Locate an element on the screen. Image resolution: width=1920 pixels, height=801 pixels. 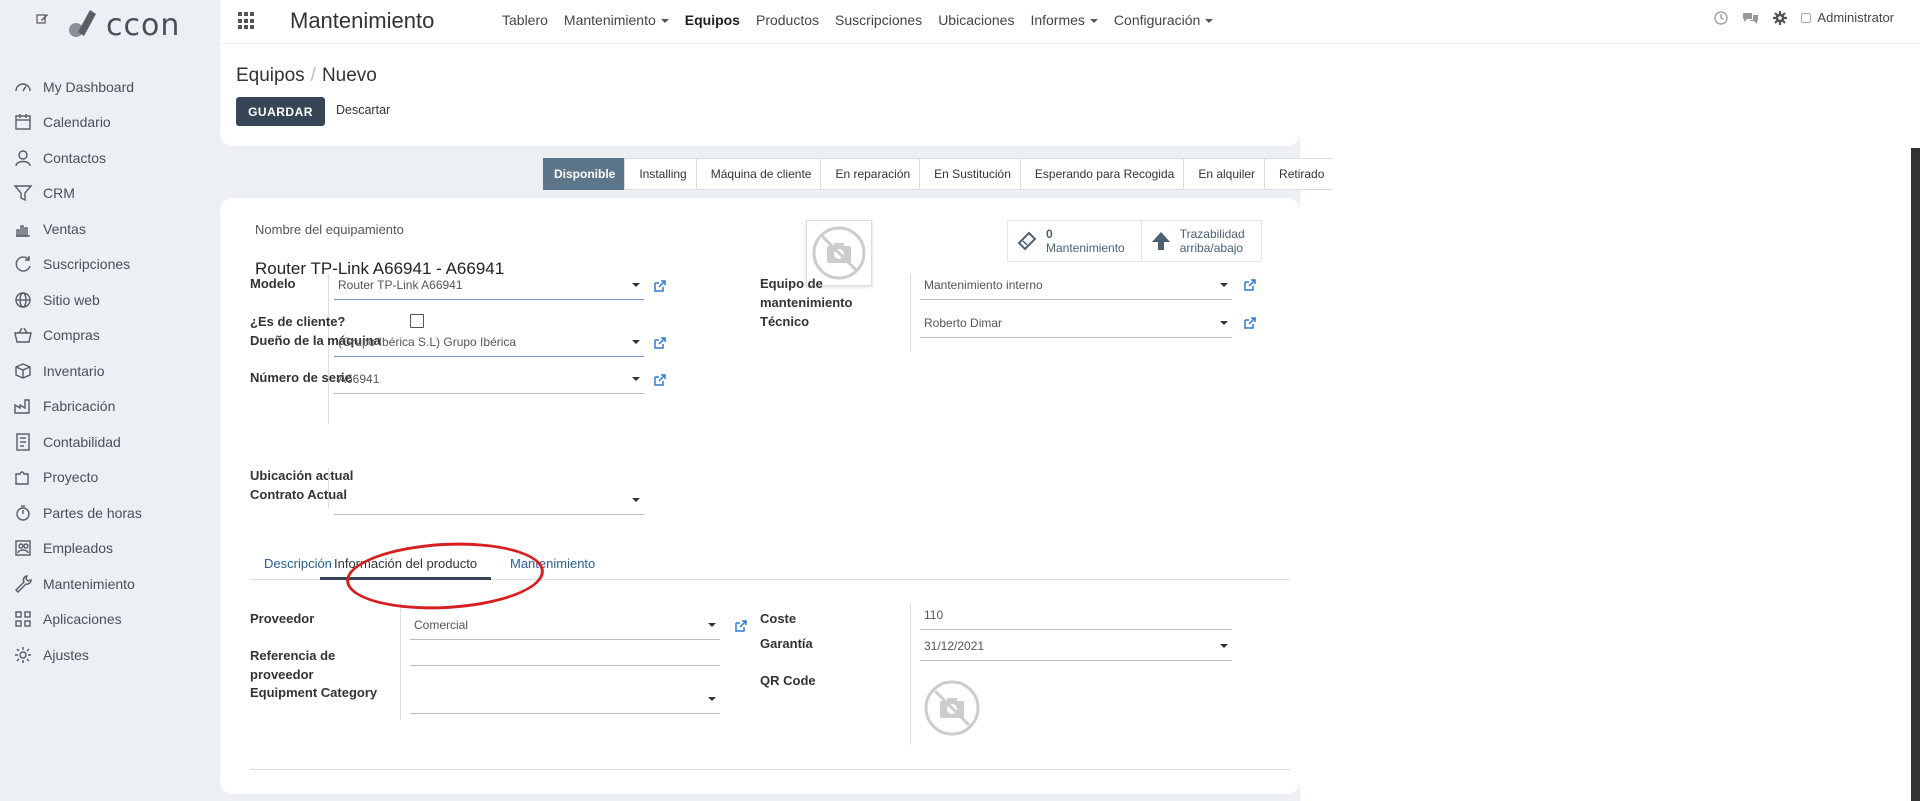
status-en-sustituci-n: En Sustitución is located at coordinates (969, 174).